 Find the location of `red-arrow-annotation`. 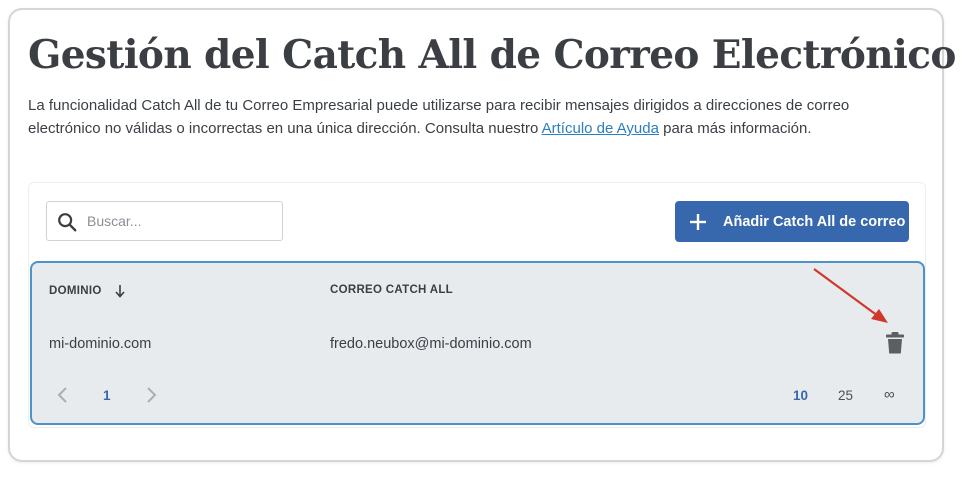

red-arrow-annotation is located at coordinates (850, 295).